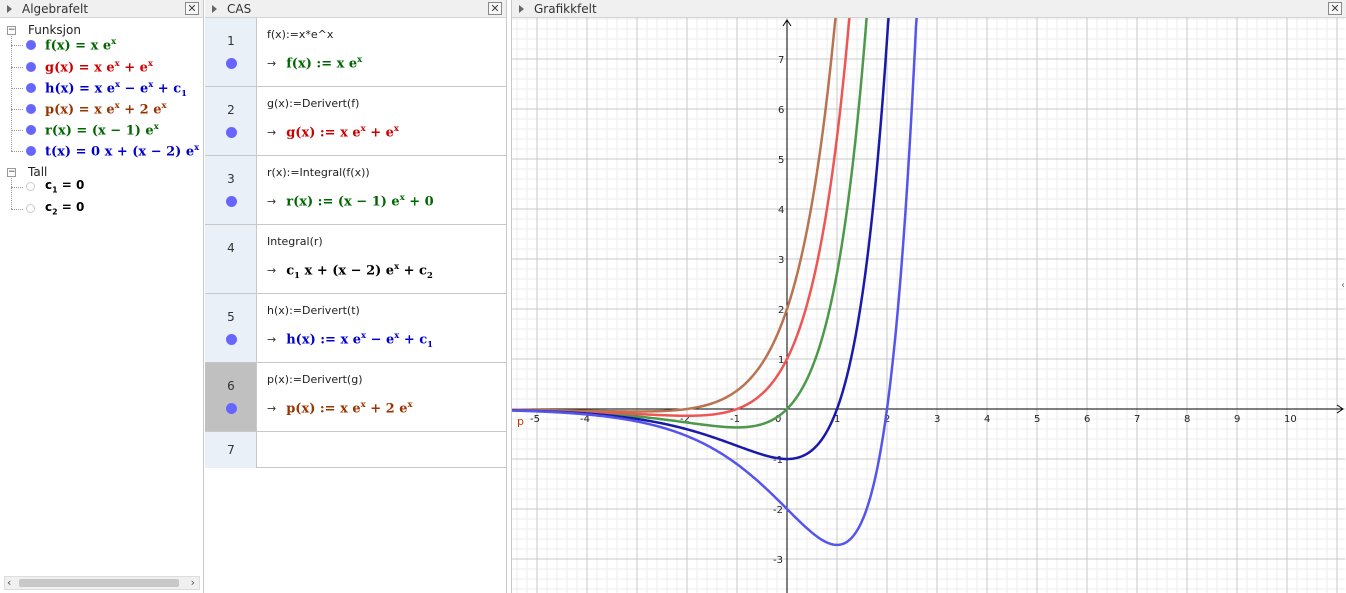 The height and width of the screenshot is (593, 1346). Describe the element at coordinates (231, 248) in the screenshot. I see `cas-row-number: 4` at that location.